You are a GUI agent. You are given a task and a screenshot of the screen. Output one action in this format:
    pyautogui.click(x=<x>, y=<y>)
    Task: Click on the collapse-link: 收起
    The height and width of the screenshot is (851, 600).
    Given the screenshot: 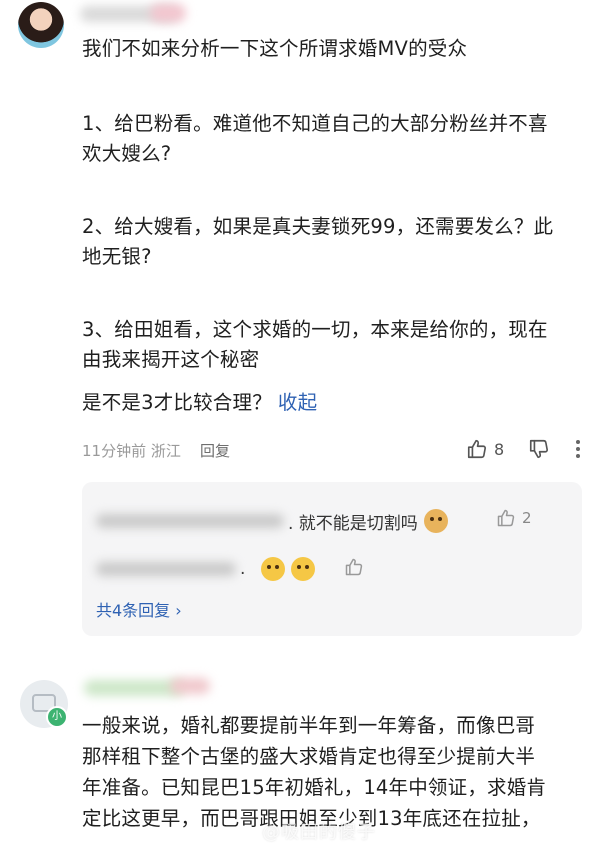 What is the action you would take?
    pyautogui.click(x=297, y=402)
    